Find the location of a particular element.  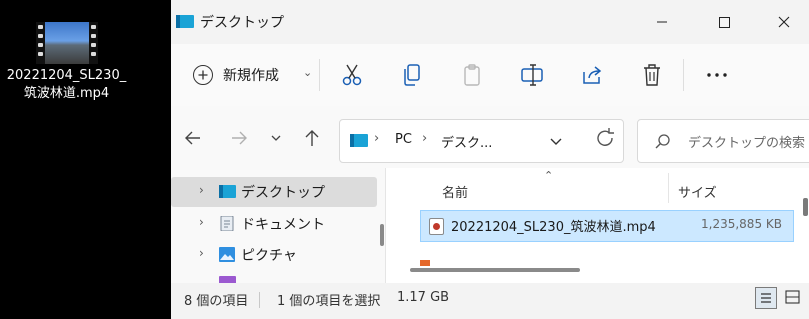

arrow-up-icon is located at coordinates (312, 138).